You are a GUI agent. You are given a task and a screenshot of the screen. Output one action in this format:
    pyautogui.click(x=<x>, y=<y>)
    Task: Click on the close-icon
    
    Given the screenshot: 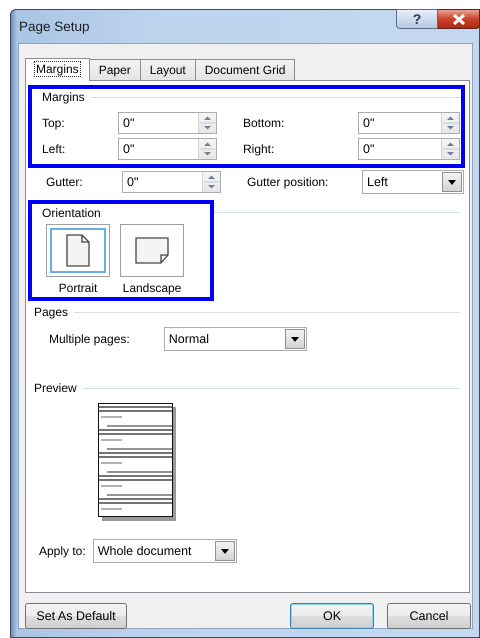 What is the action you would take?
    pyautogui.click(x=459, y=19)
    